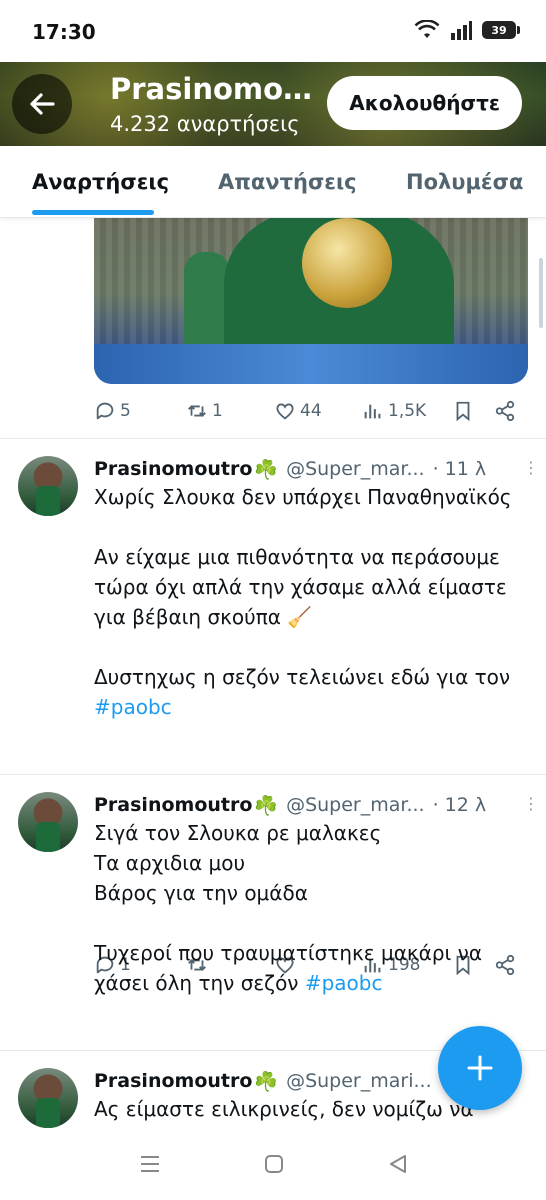 The width and height of the screenshot is (546, 1200). I want to click on tweet-header: Prasinomoutro ☘️ @Super_mar... · 12 λ, so click(309, 805).